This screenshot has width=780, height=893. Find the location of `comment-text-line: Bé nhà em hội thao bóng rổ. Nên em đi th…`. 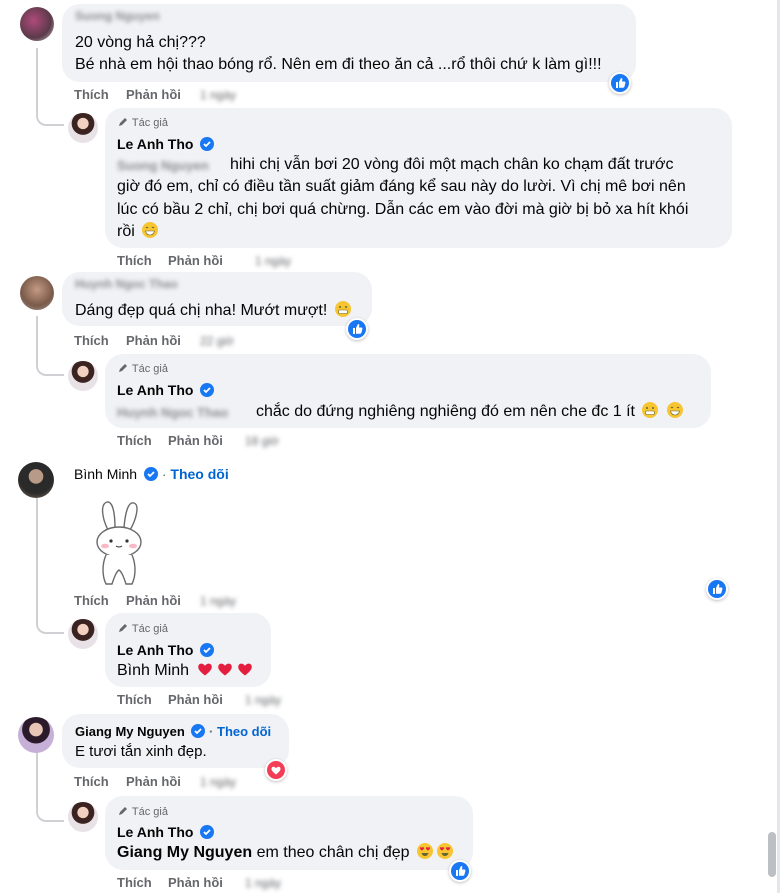

comment-text-line: Bé nhà em hội thao bóng rổ. Nên em đi th… is located at coordinates (338, 64).